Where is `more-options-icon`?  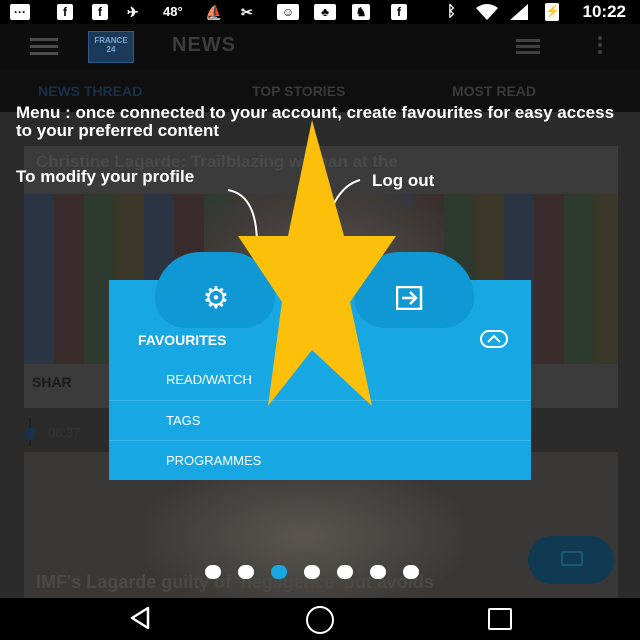 more-options-icon is located at coordinates (601, 47).